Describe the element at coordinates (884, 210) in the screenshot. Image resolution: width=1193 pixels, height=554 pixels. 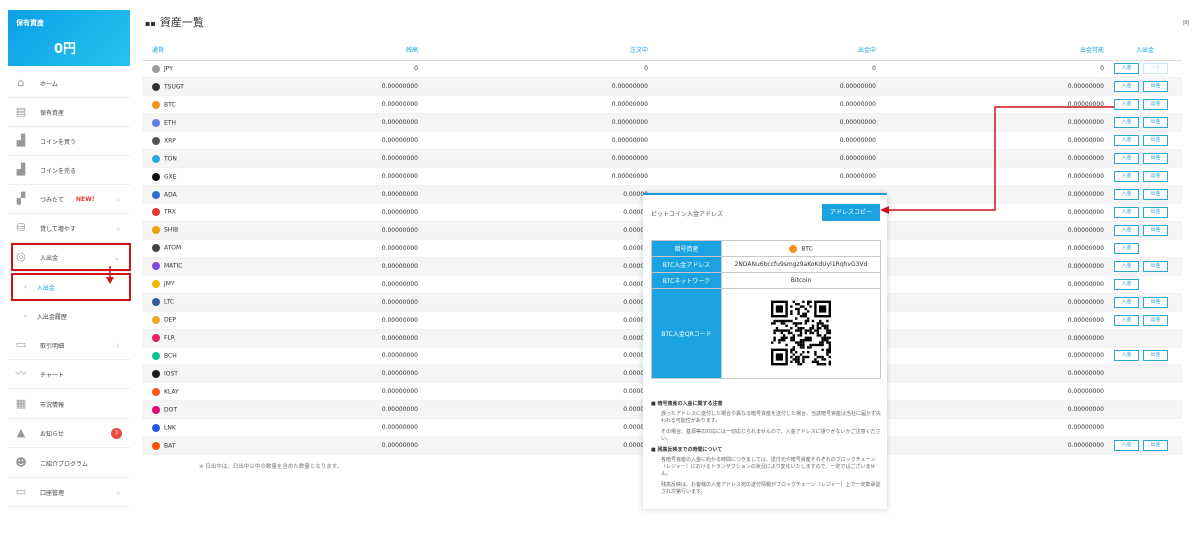
I see `annotation-arrowhead` at that location.